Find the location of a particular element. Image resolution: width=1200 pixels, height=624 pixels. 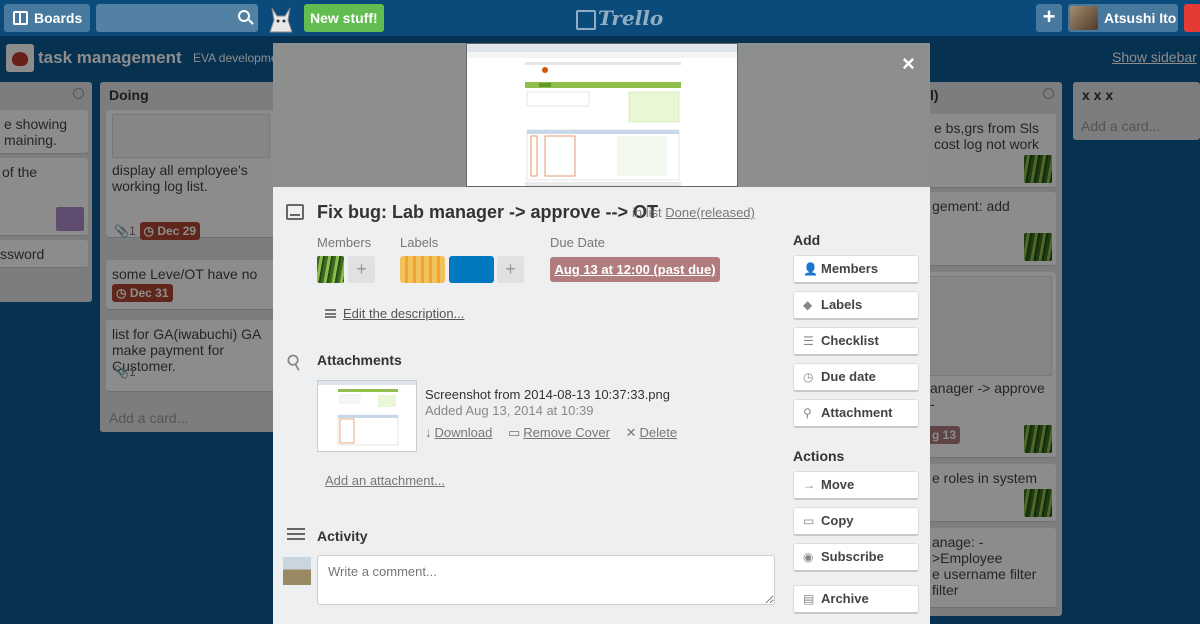

add-checklist-button: ☰ Checklist is located at coordinates (856, 341).